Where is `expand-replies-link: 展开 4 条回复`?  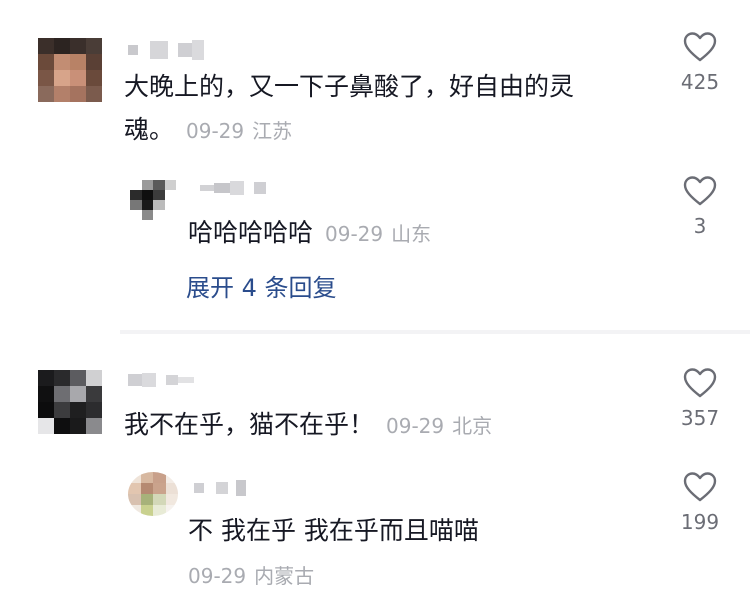
expand-replies-link: 展开 4 条回复 is located at coordinates (261, 285).